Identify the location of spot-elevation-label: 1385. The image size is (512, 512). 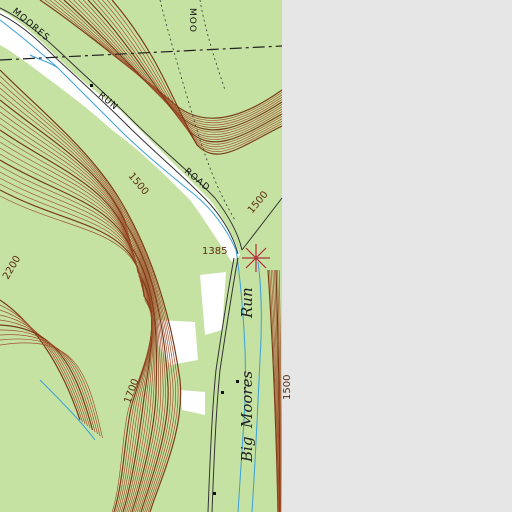
(214, 251).